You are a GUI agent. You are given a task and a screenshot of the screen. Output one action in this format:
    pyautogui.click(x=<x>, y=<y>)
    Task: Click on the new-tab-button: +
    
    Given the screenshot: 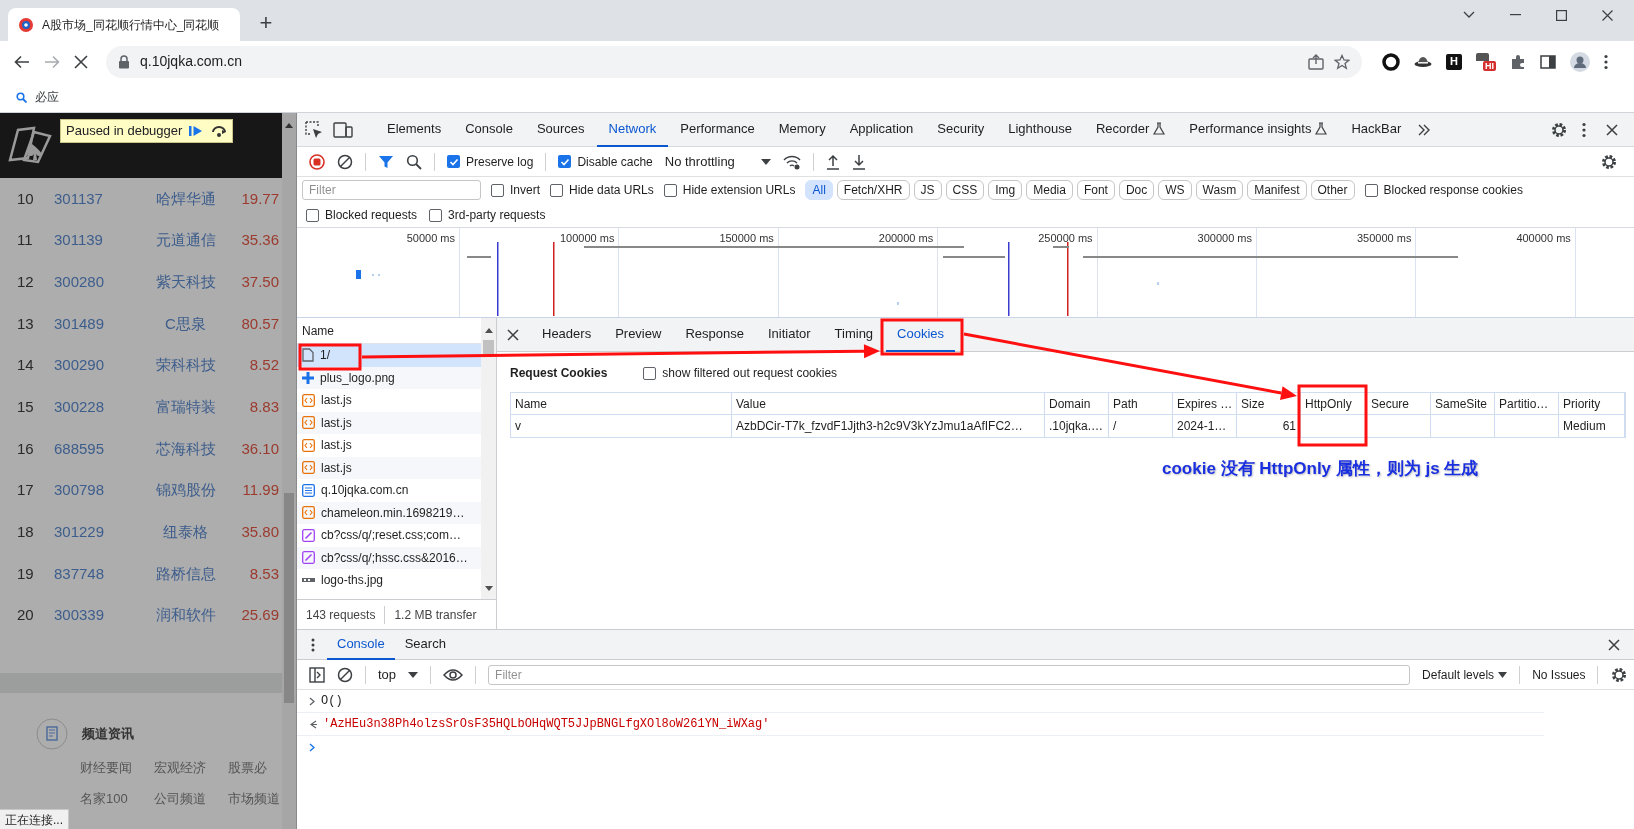 What is the action you would take?
    pyautogui.click(x=266, y=23)
    